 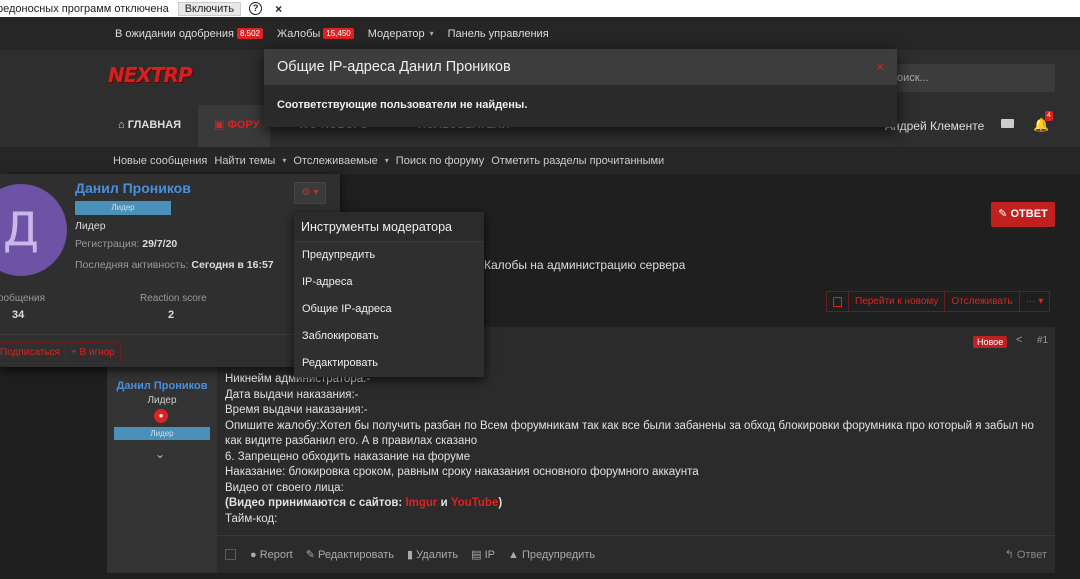 What do you see at coordinates (584, 265) in the screenshot?
I see `forum-title: Калобы на администрацию сервера` at bounding box center [584, 265].